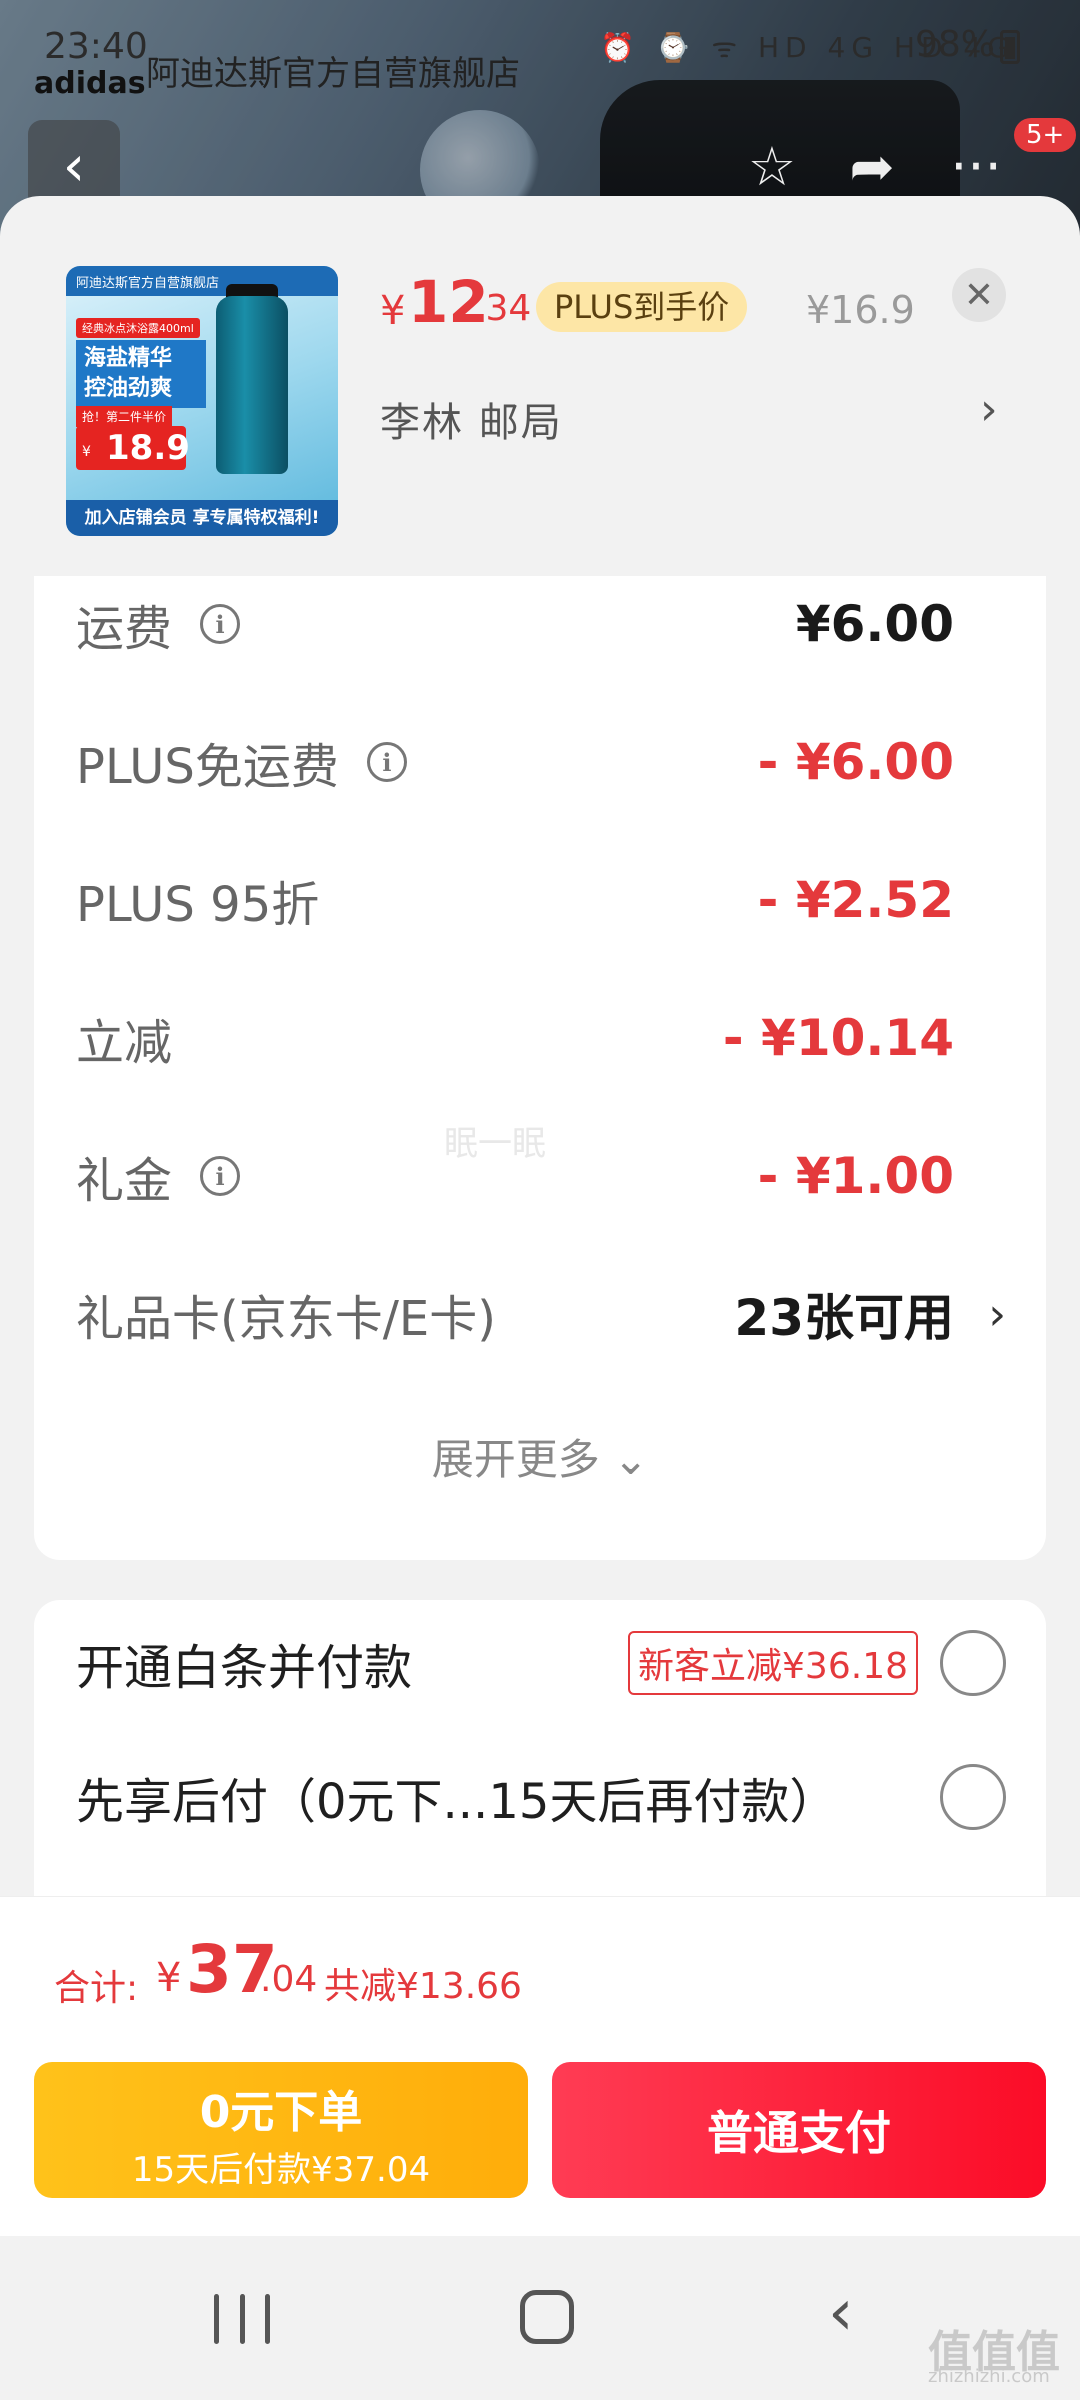 This screenshot has width=1080, height=2400. What do you see at coordinates (989, 2376) in the screenshot?
I see `site-watermark-domain: zhizhizhi.com` at bounding box center [989, 2376].